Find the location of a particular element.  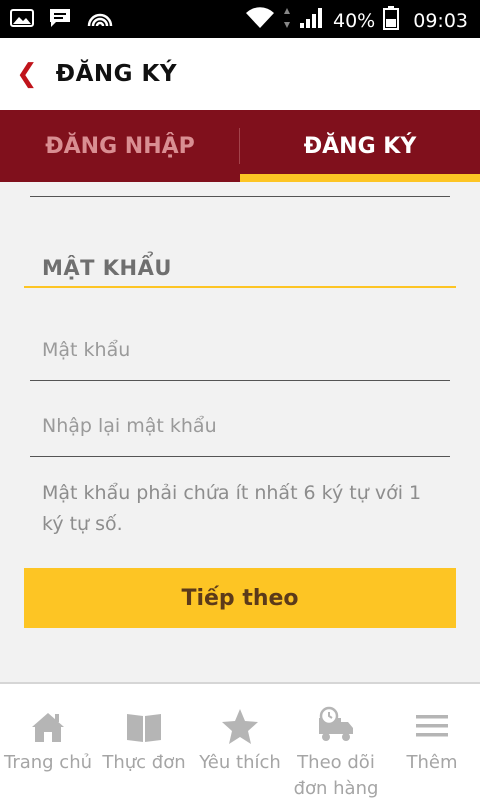

clock: 09:03 is located at coordinates (440, 20).